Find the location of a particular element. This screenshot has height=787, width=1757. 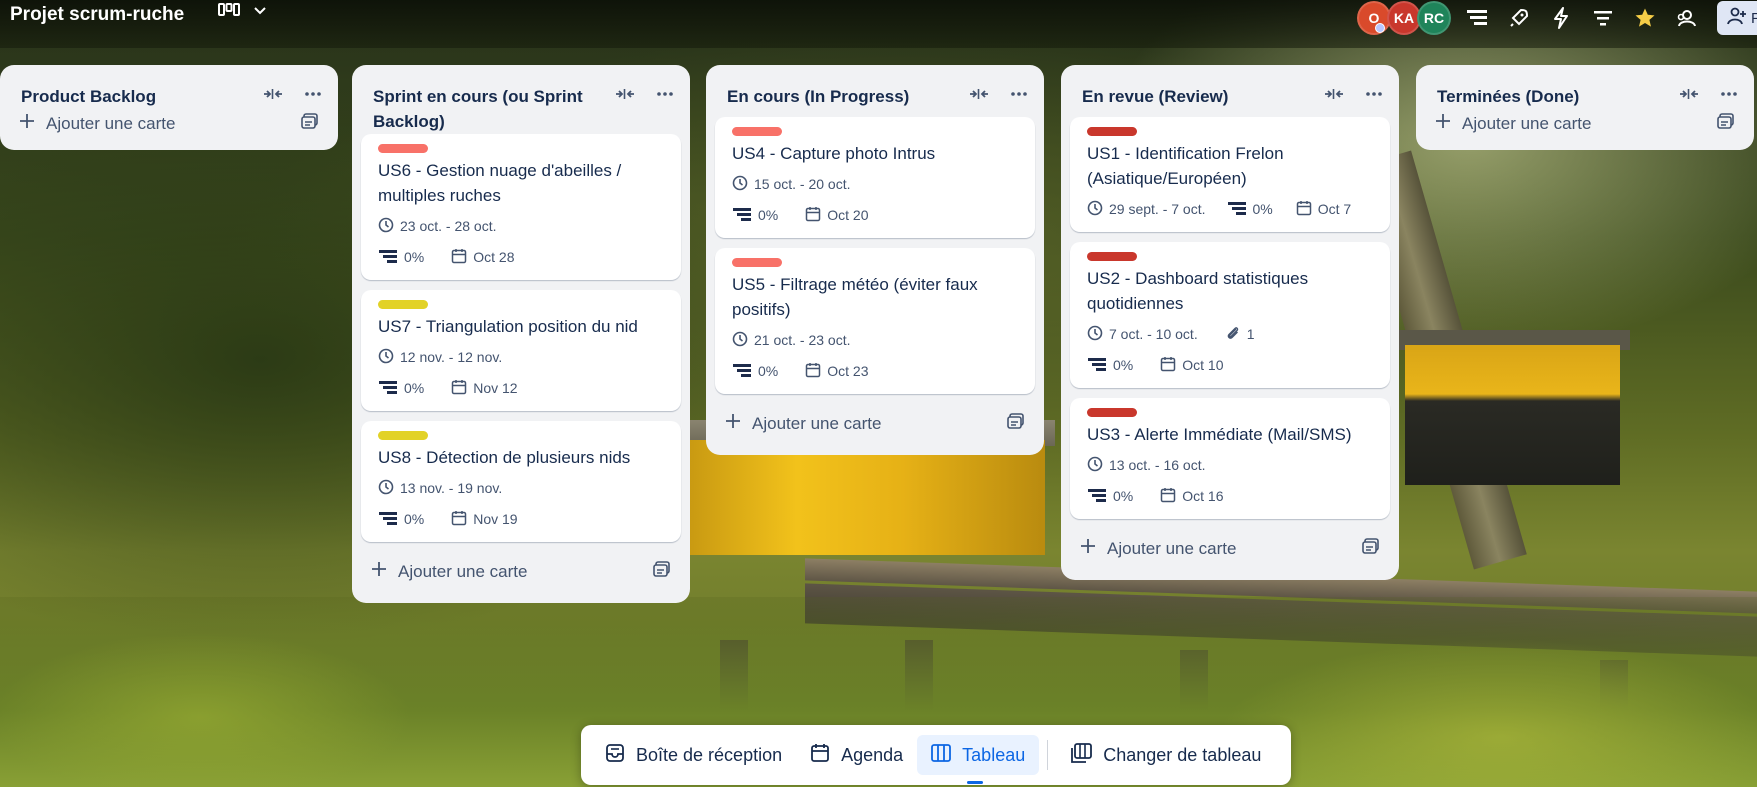

nav-inbox: Boîte de réception is located at coordinates (693, 755).